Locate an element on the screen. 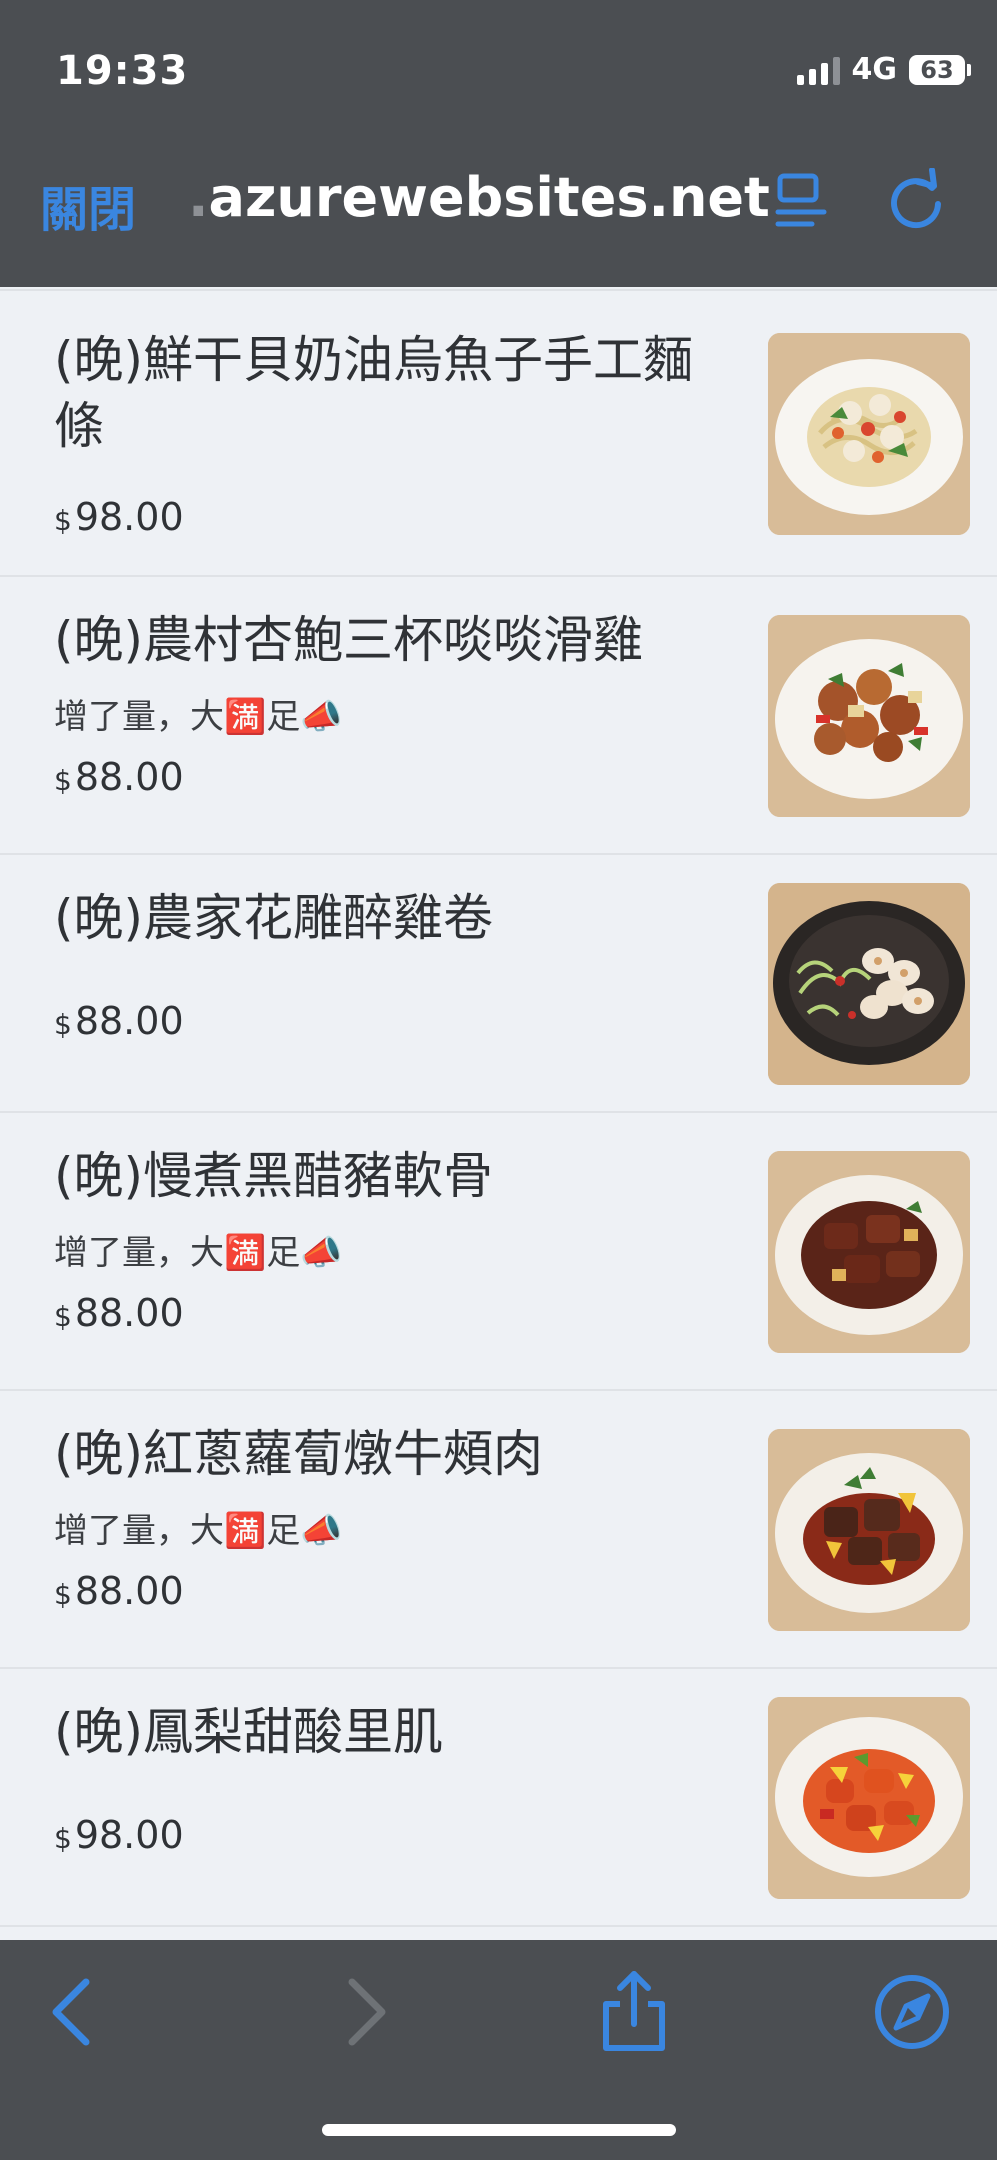 The image size is (997, 2160). beef-dish-image is located at coordinates (869, 1530).